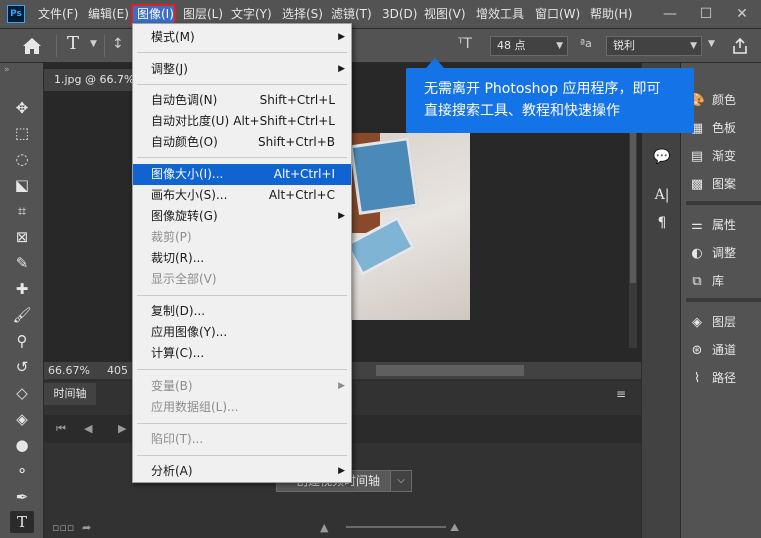 The width and height of the screenshot is (761, 538). I want to click on vertical-scrollbar, so click(633, 240).